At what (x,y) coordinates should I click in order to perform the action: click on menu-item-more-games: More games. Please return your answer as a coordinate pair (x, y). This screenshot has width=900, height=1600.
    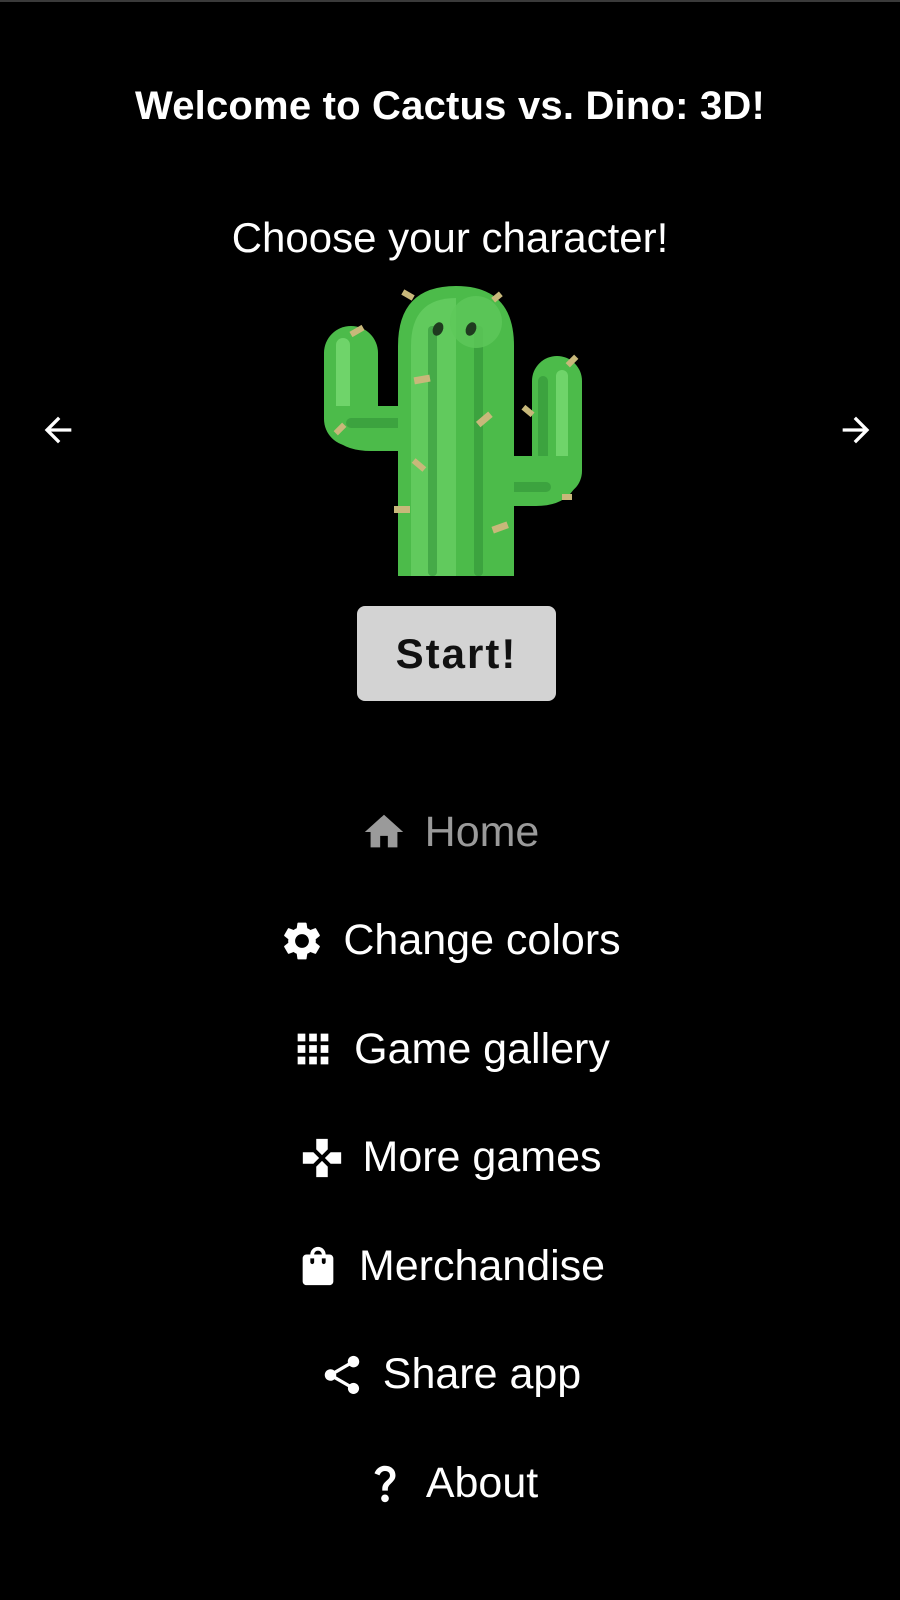
    Looking at the image, I should click on (450, 1158).